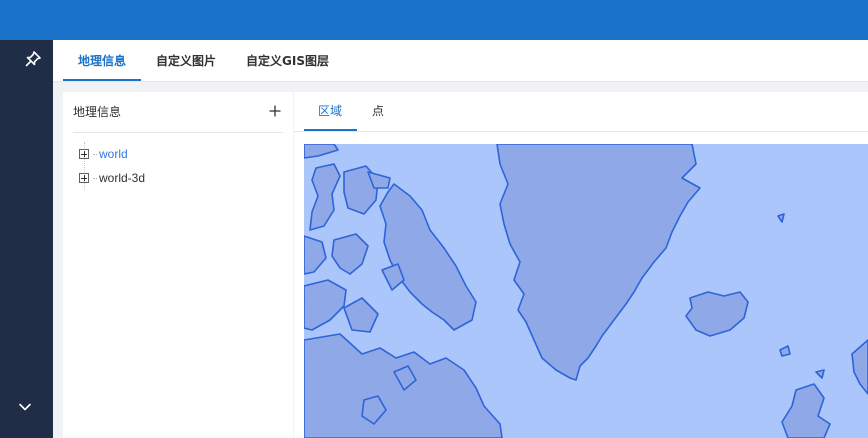 The image size is (868, 438). I want to click on tree-node-world: world, so click(103, 154).